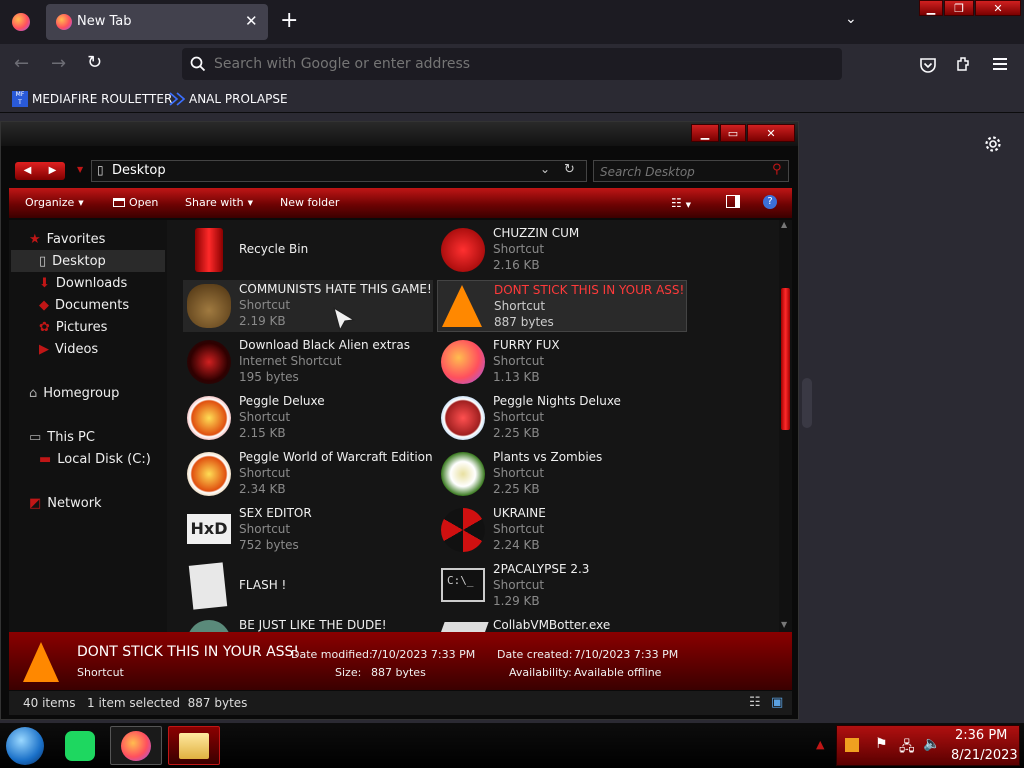 Image resolution: width=1024 pixels, height=768 pixels. Describe the element at coordinates (852, 745) in the screenshot. I see `tray-app-icon` at that location.